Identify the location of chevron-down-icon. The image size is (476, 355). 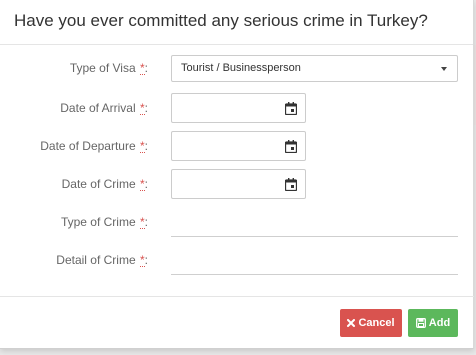
(444, 69).